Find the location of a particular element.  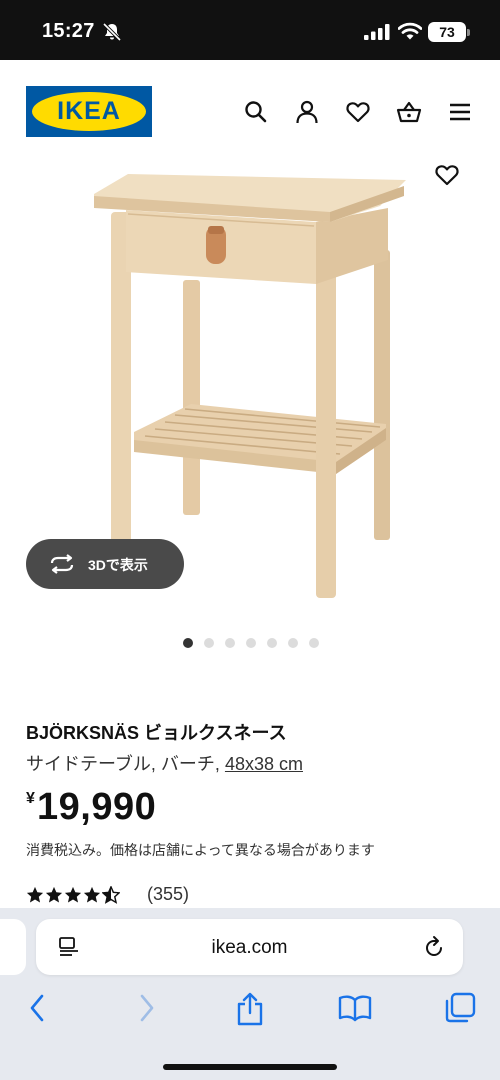

heart-icon is located at coordinates (358, 112).